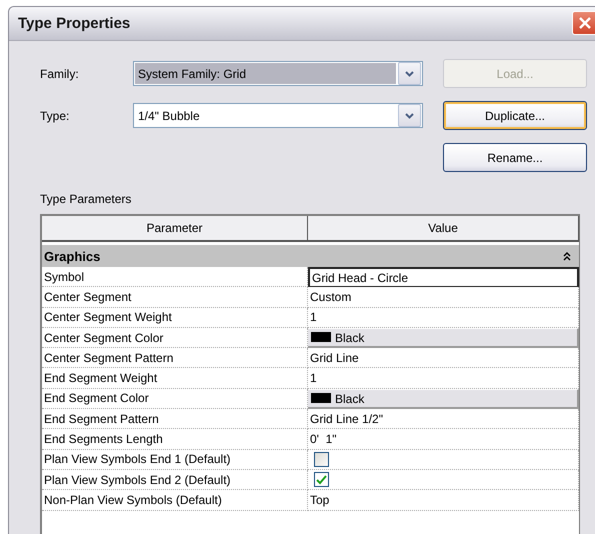  Describe the element at coordinates (74, 23) in the screenshot. I see `window-title: Type Properties` at that location.